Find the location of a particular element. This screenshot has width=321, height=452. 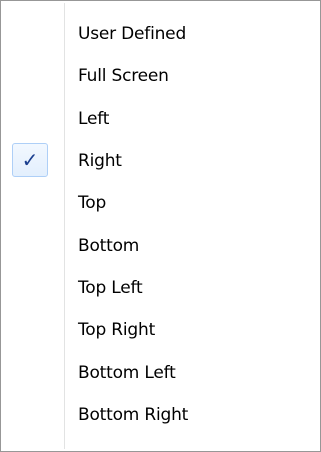

checkmark-icon: ✓ is located at coordinates (30, 160).